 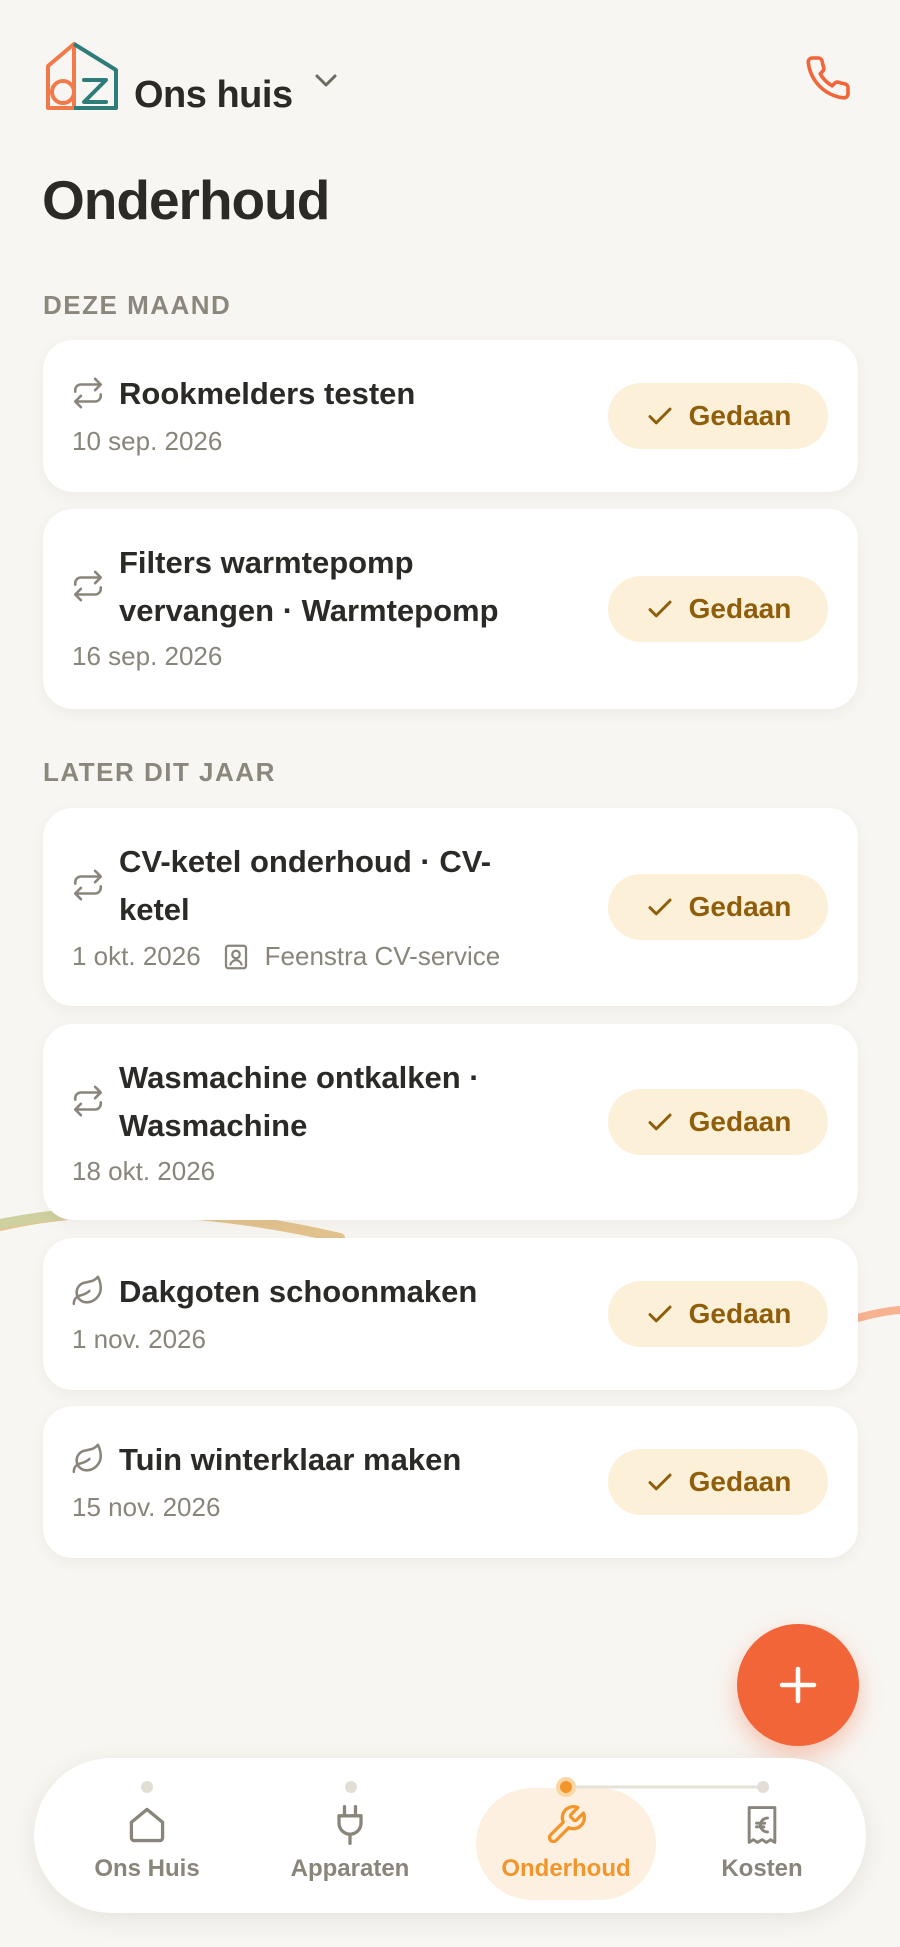 What do you see at coordinates (290, 1459) in the screenshot?
I see `task-title: Tuin winterklaar maken` at bounding box center [290, 1459].